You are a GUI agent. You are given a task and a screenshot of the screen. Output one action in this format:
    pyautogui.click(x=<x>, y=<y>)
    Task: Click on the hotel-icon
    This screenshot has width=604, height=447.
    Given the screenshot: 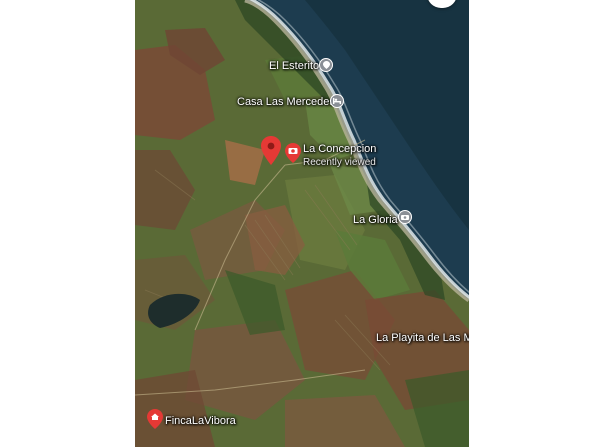 What is the action you would take?
    pyautogui.click(x=337, y=101)
    